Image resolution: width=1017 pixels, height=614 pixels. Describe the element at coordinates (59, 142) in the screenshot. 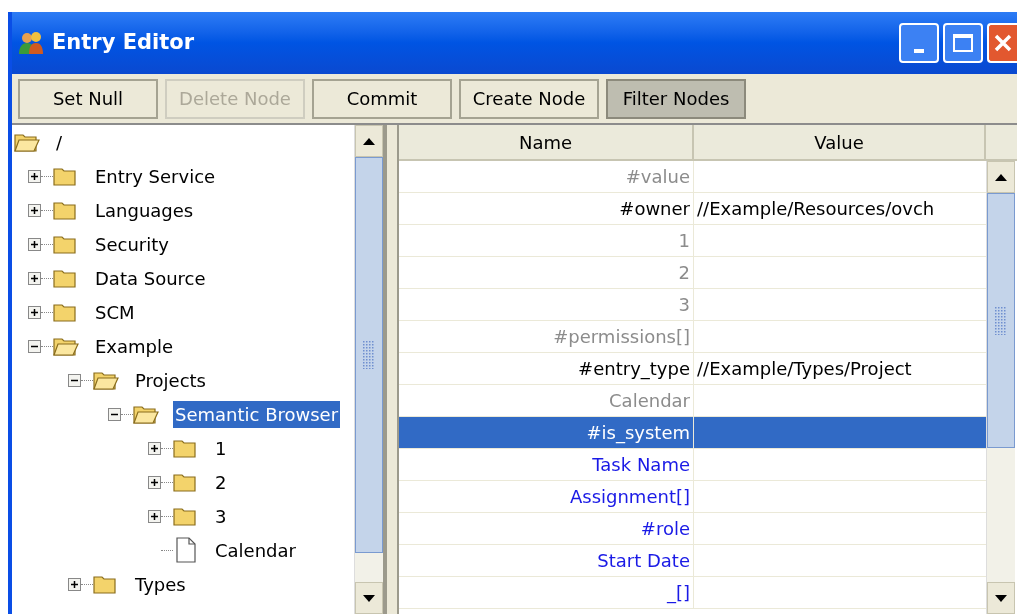

I see `tree-item: /` at that location.